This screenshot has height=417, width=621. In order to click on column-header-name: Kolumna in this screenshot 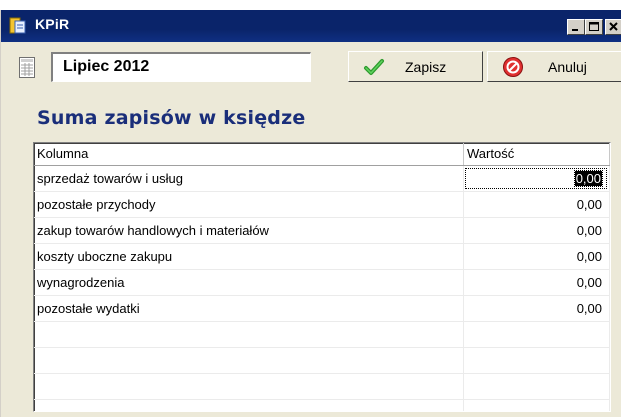, I will do `click(249, 154)`.